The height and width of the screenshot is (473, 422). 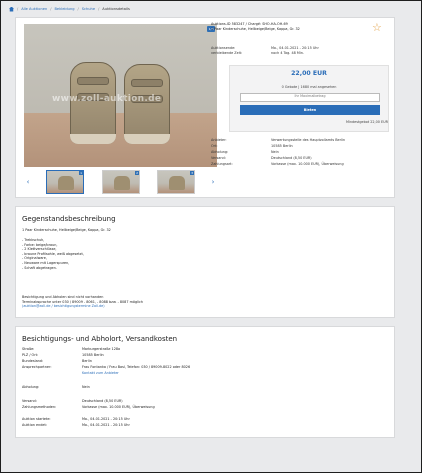 I want to click on breadcrumb-shoes: Schuhe, so click(x=88, y=9).